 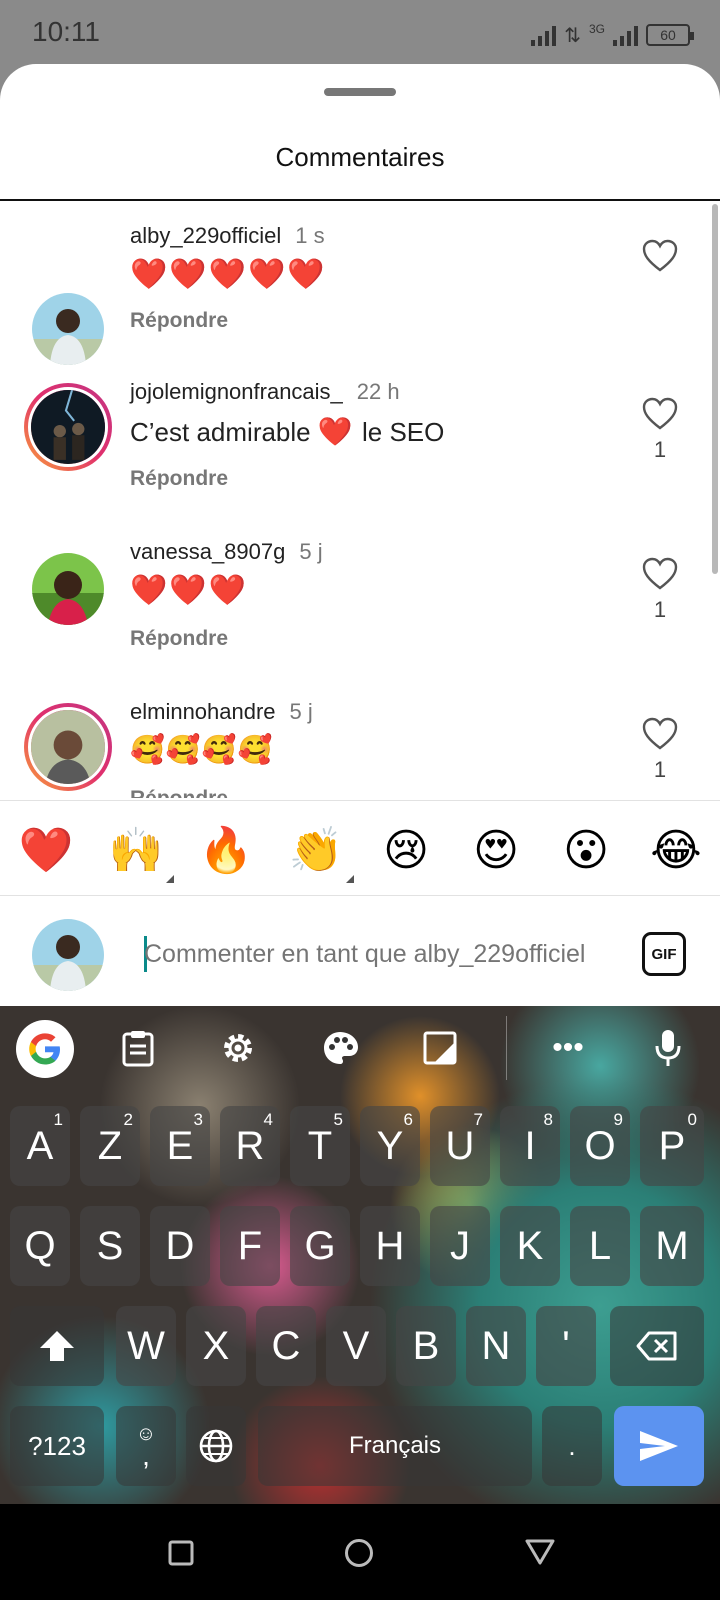 What do you see at coordinates (360, 157) in the screenshot?
I see `sheet-title: Commentaires` at bounding box center [360, 157].